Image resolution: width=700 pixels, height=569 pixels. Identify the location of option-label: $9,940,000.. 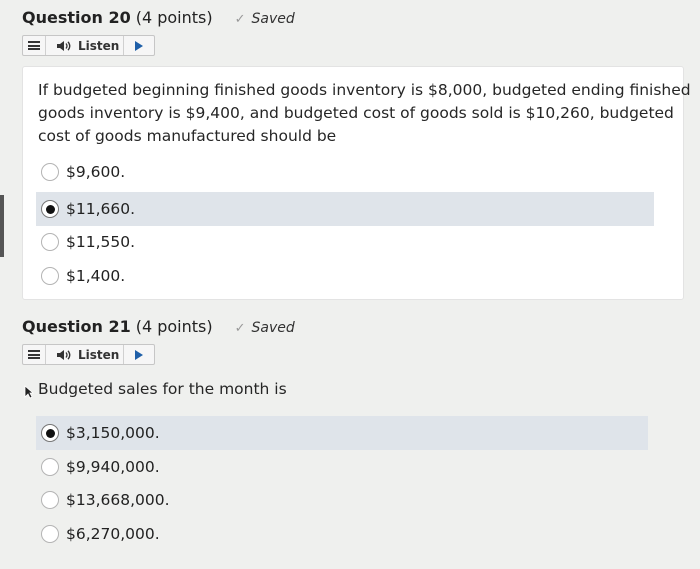
(113, 467).